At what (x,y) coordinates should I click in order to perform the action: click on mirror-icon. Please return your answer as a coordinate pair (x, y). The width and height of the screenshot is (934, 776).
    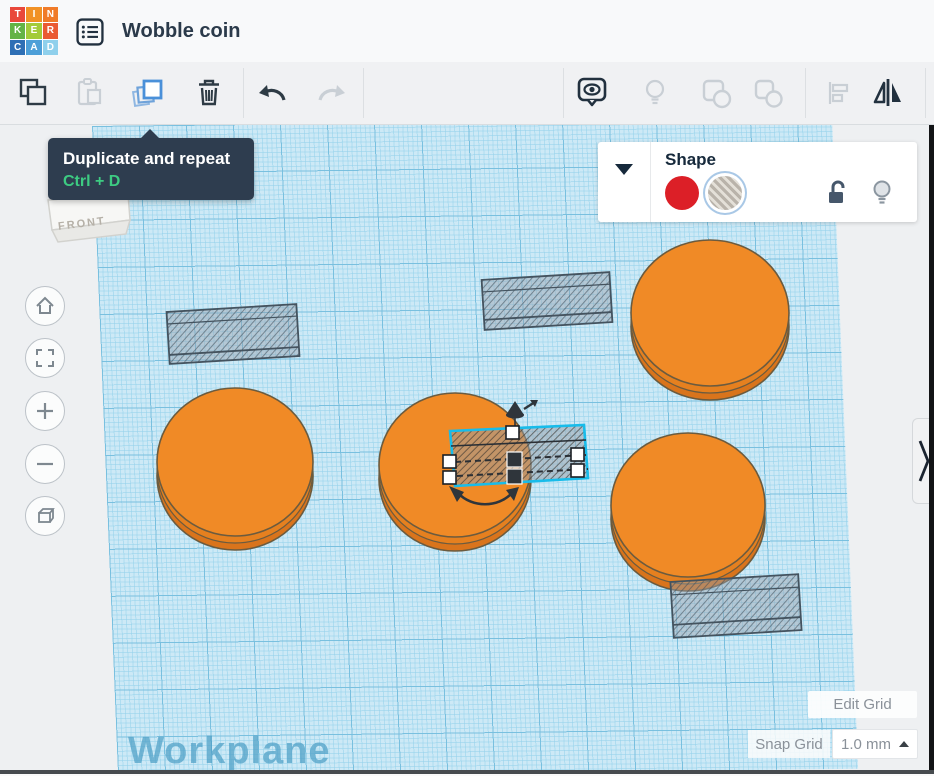
    Looking at the image, I should click on (887, 92).